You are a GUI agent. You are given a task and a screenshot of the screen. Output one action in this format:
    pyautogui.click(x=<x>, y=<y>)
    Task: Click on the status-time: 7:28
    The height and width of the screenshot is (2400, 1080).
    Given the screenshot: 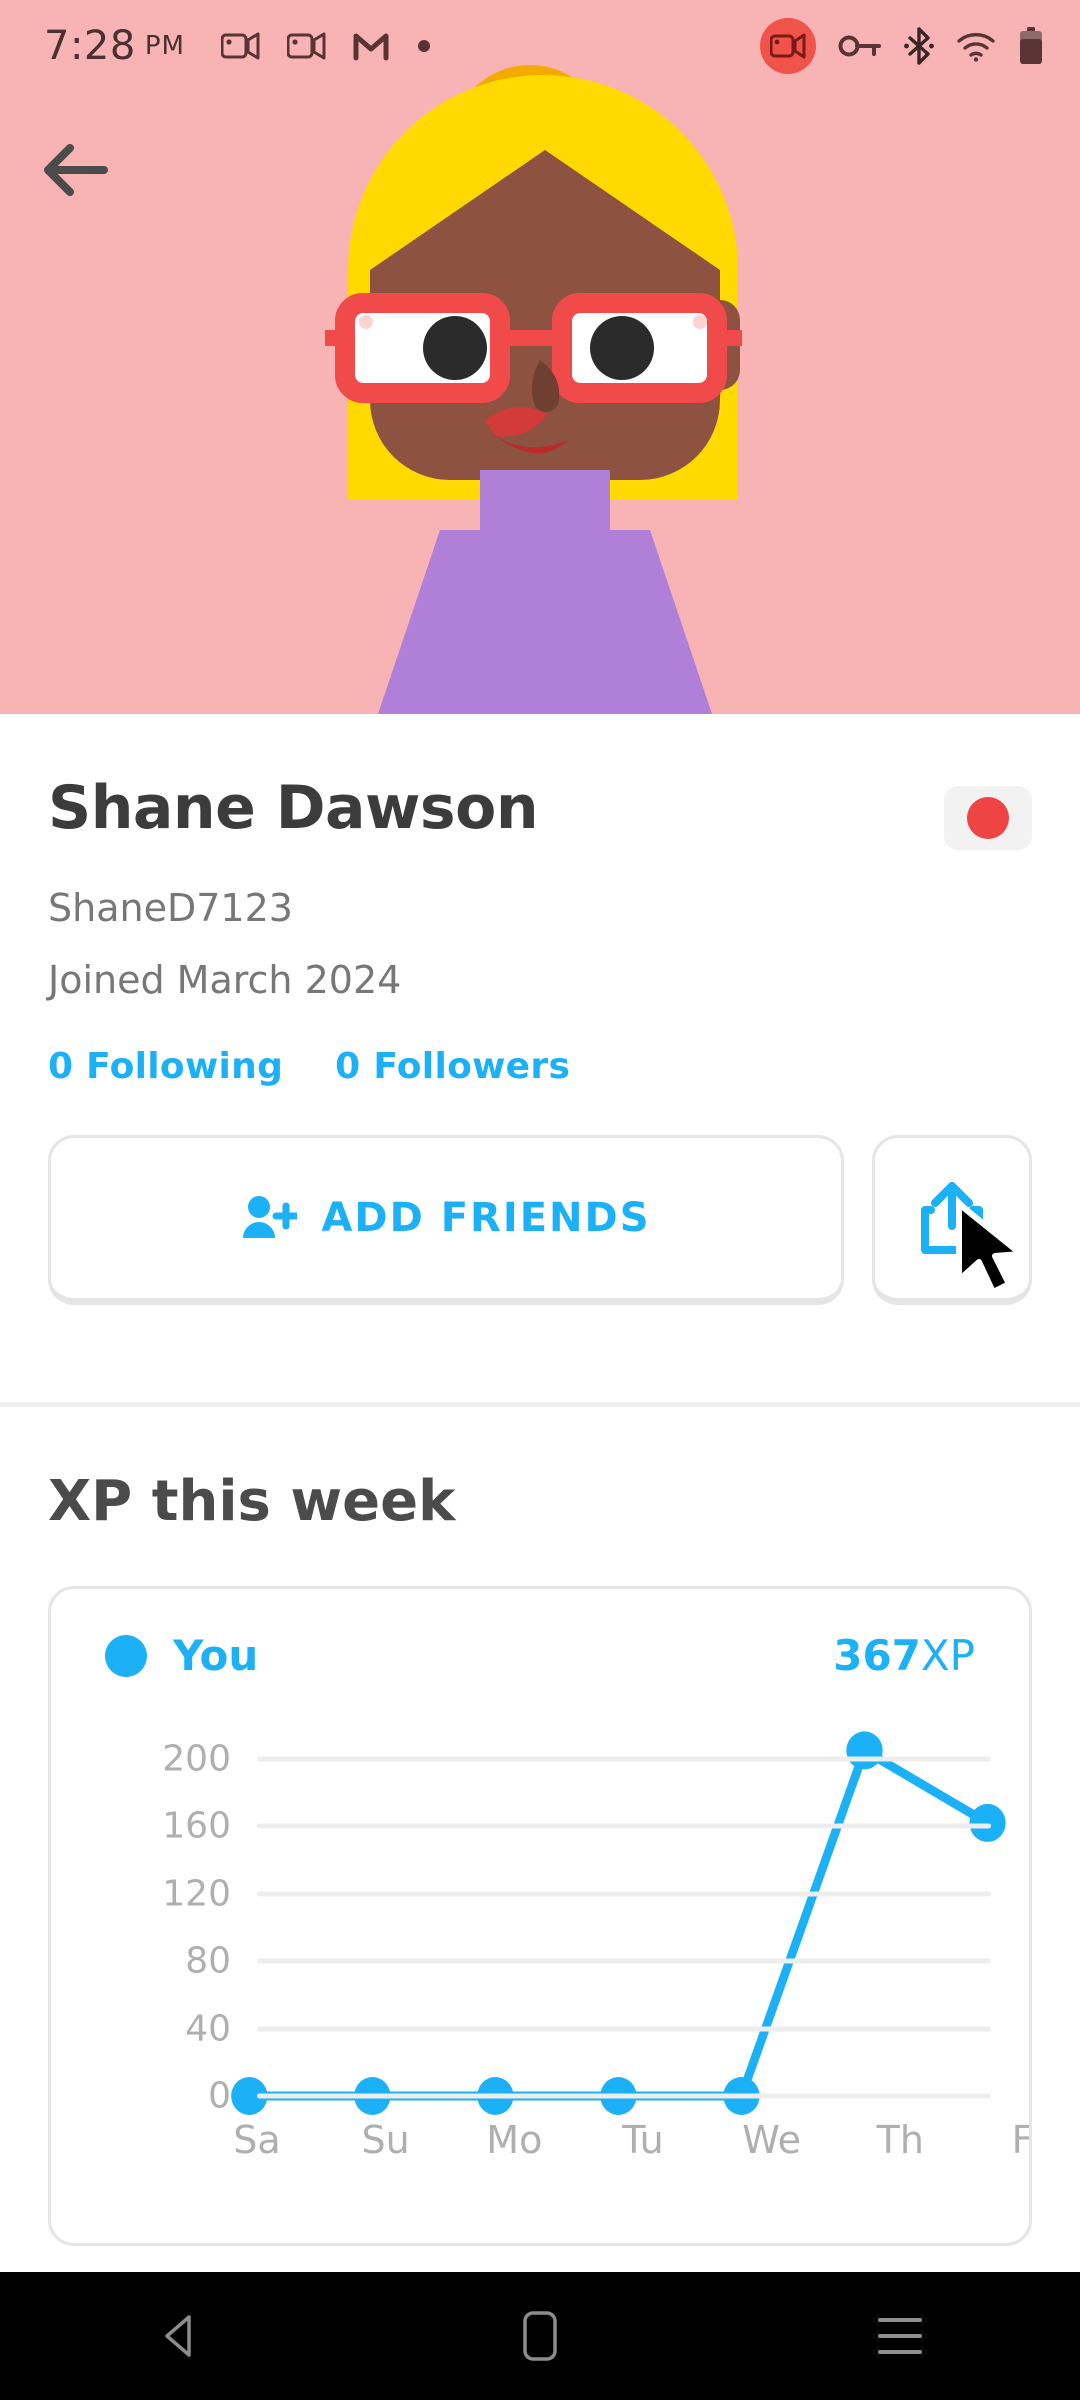 What is the action you would take?
    pyautogui.click(x=90, y=46)
    